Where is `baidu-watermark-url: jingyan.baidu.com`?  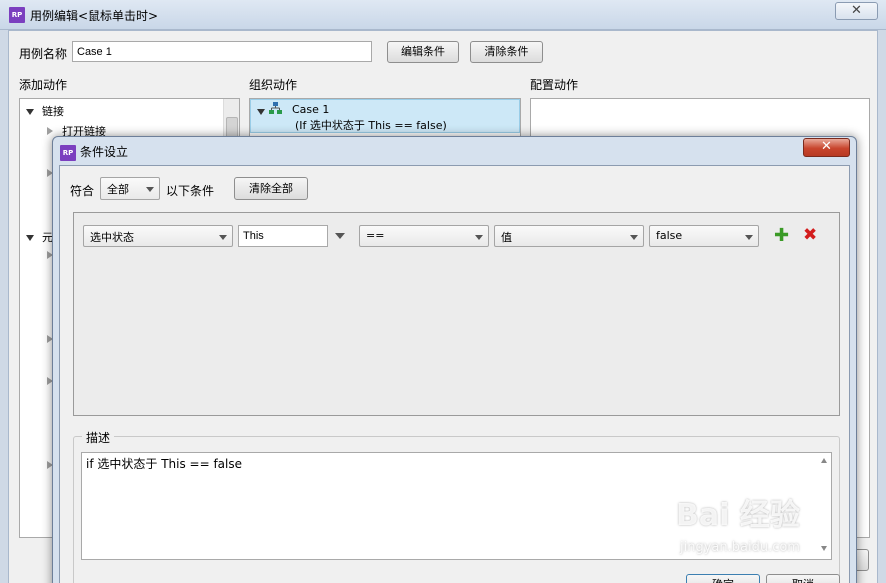 baidu-watermark-url: jingyan.baidu.com is located at coordinates (740, 547).